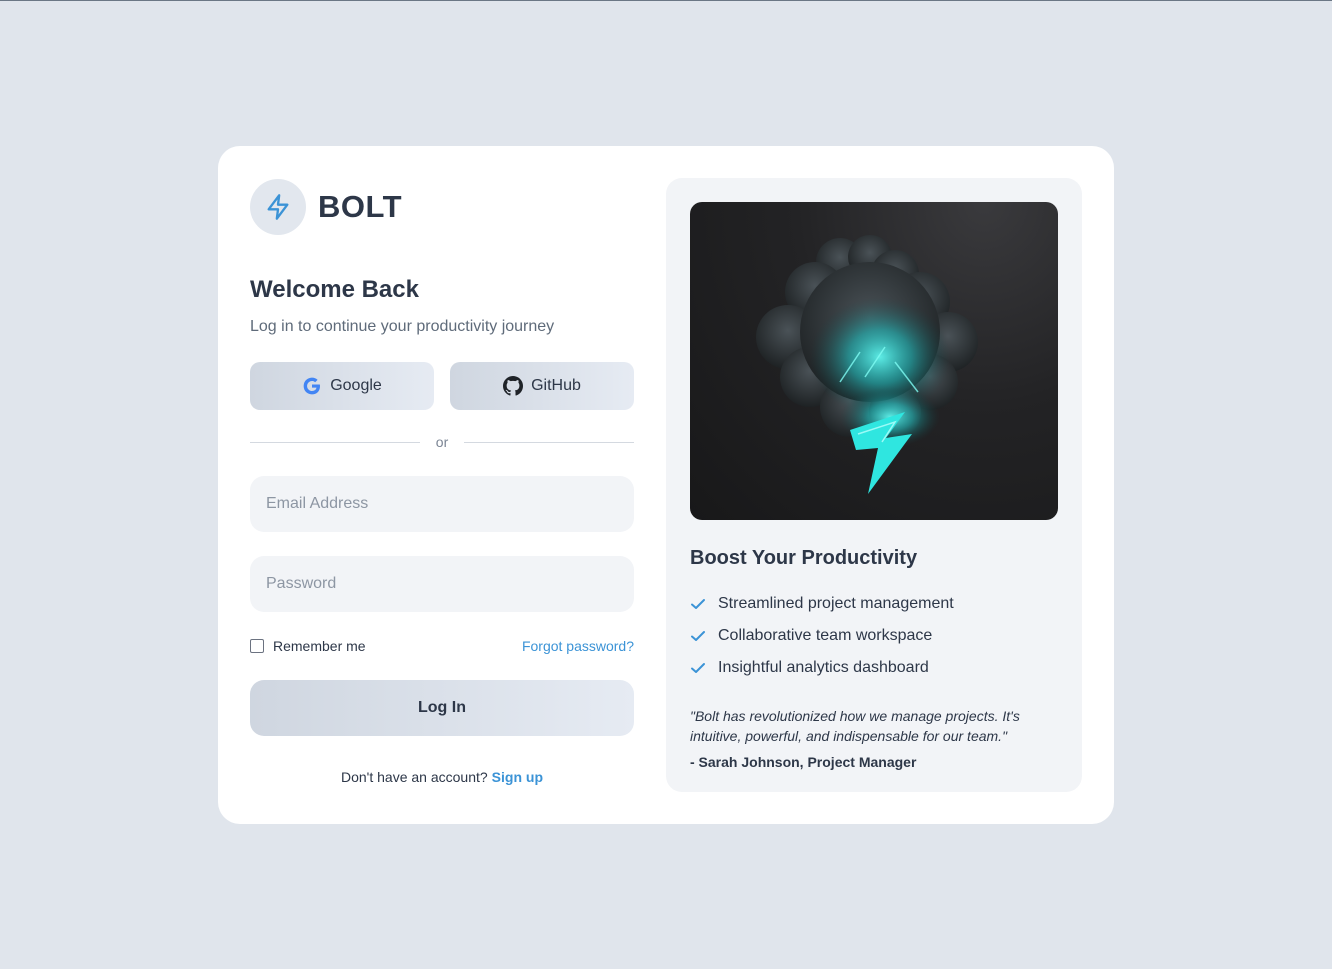  I want to click on page-title: Welcome Back, so click(334, 289).